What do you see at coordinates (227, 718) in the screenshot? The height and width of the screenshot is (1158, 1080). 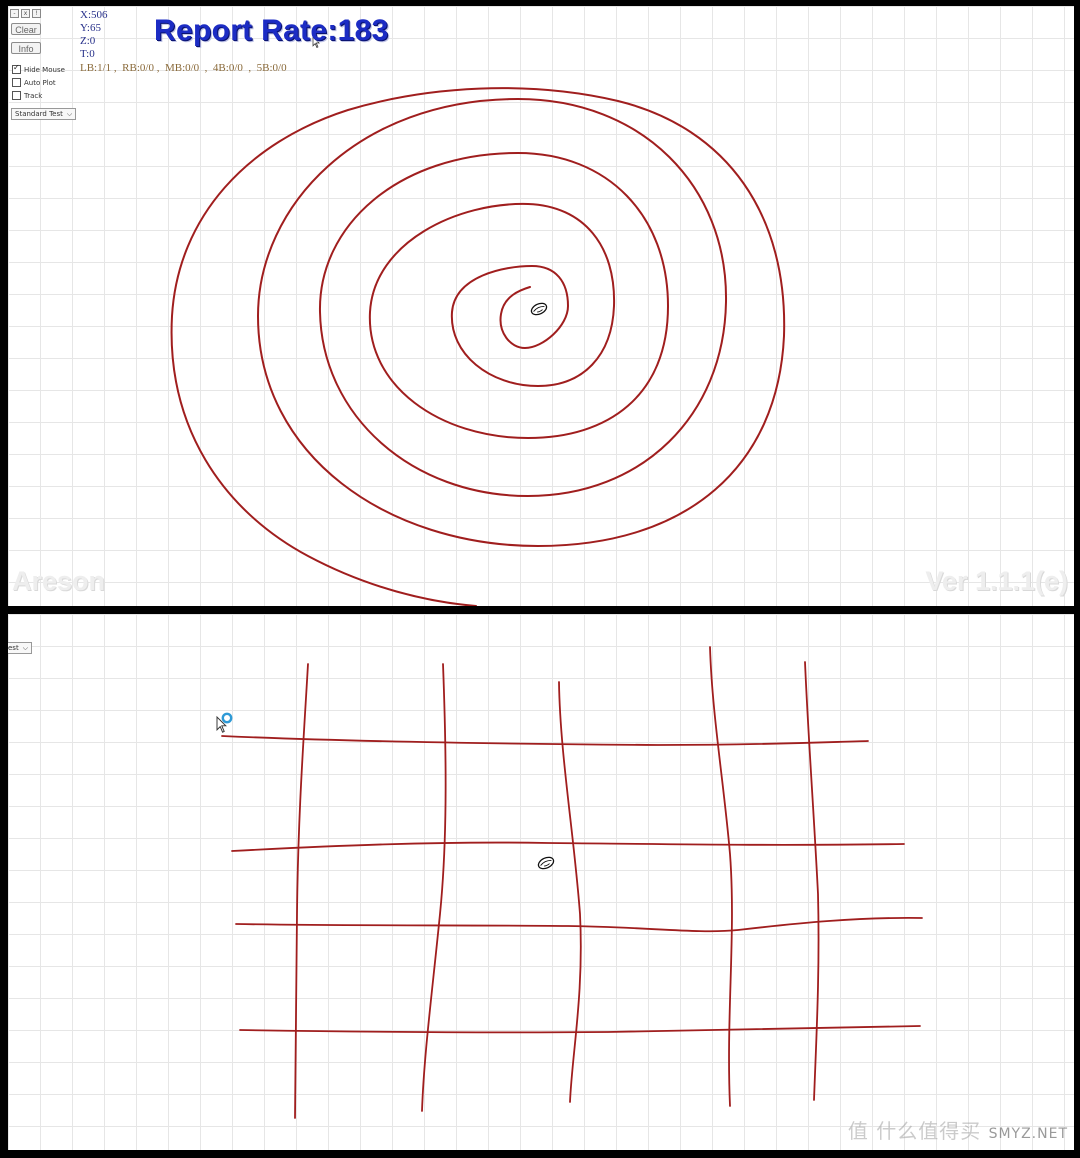 I see `blue-ring-icon` at bounding box center [227, 718].